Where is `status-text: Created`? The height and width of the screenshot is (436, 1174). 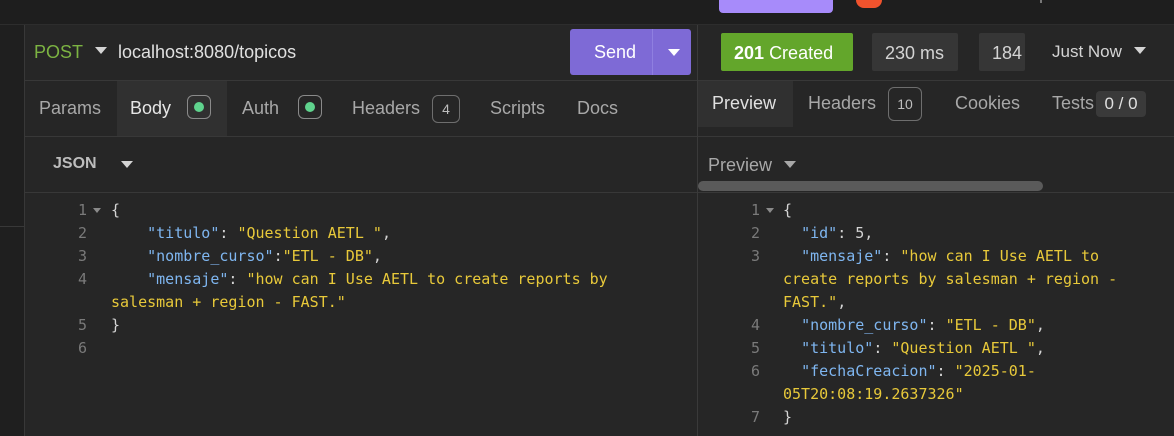 status-text: Created is located at coordinates (801, 53).